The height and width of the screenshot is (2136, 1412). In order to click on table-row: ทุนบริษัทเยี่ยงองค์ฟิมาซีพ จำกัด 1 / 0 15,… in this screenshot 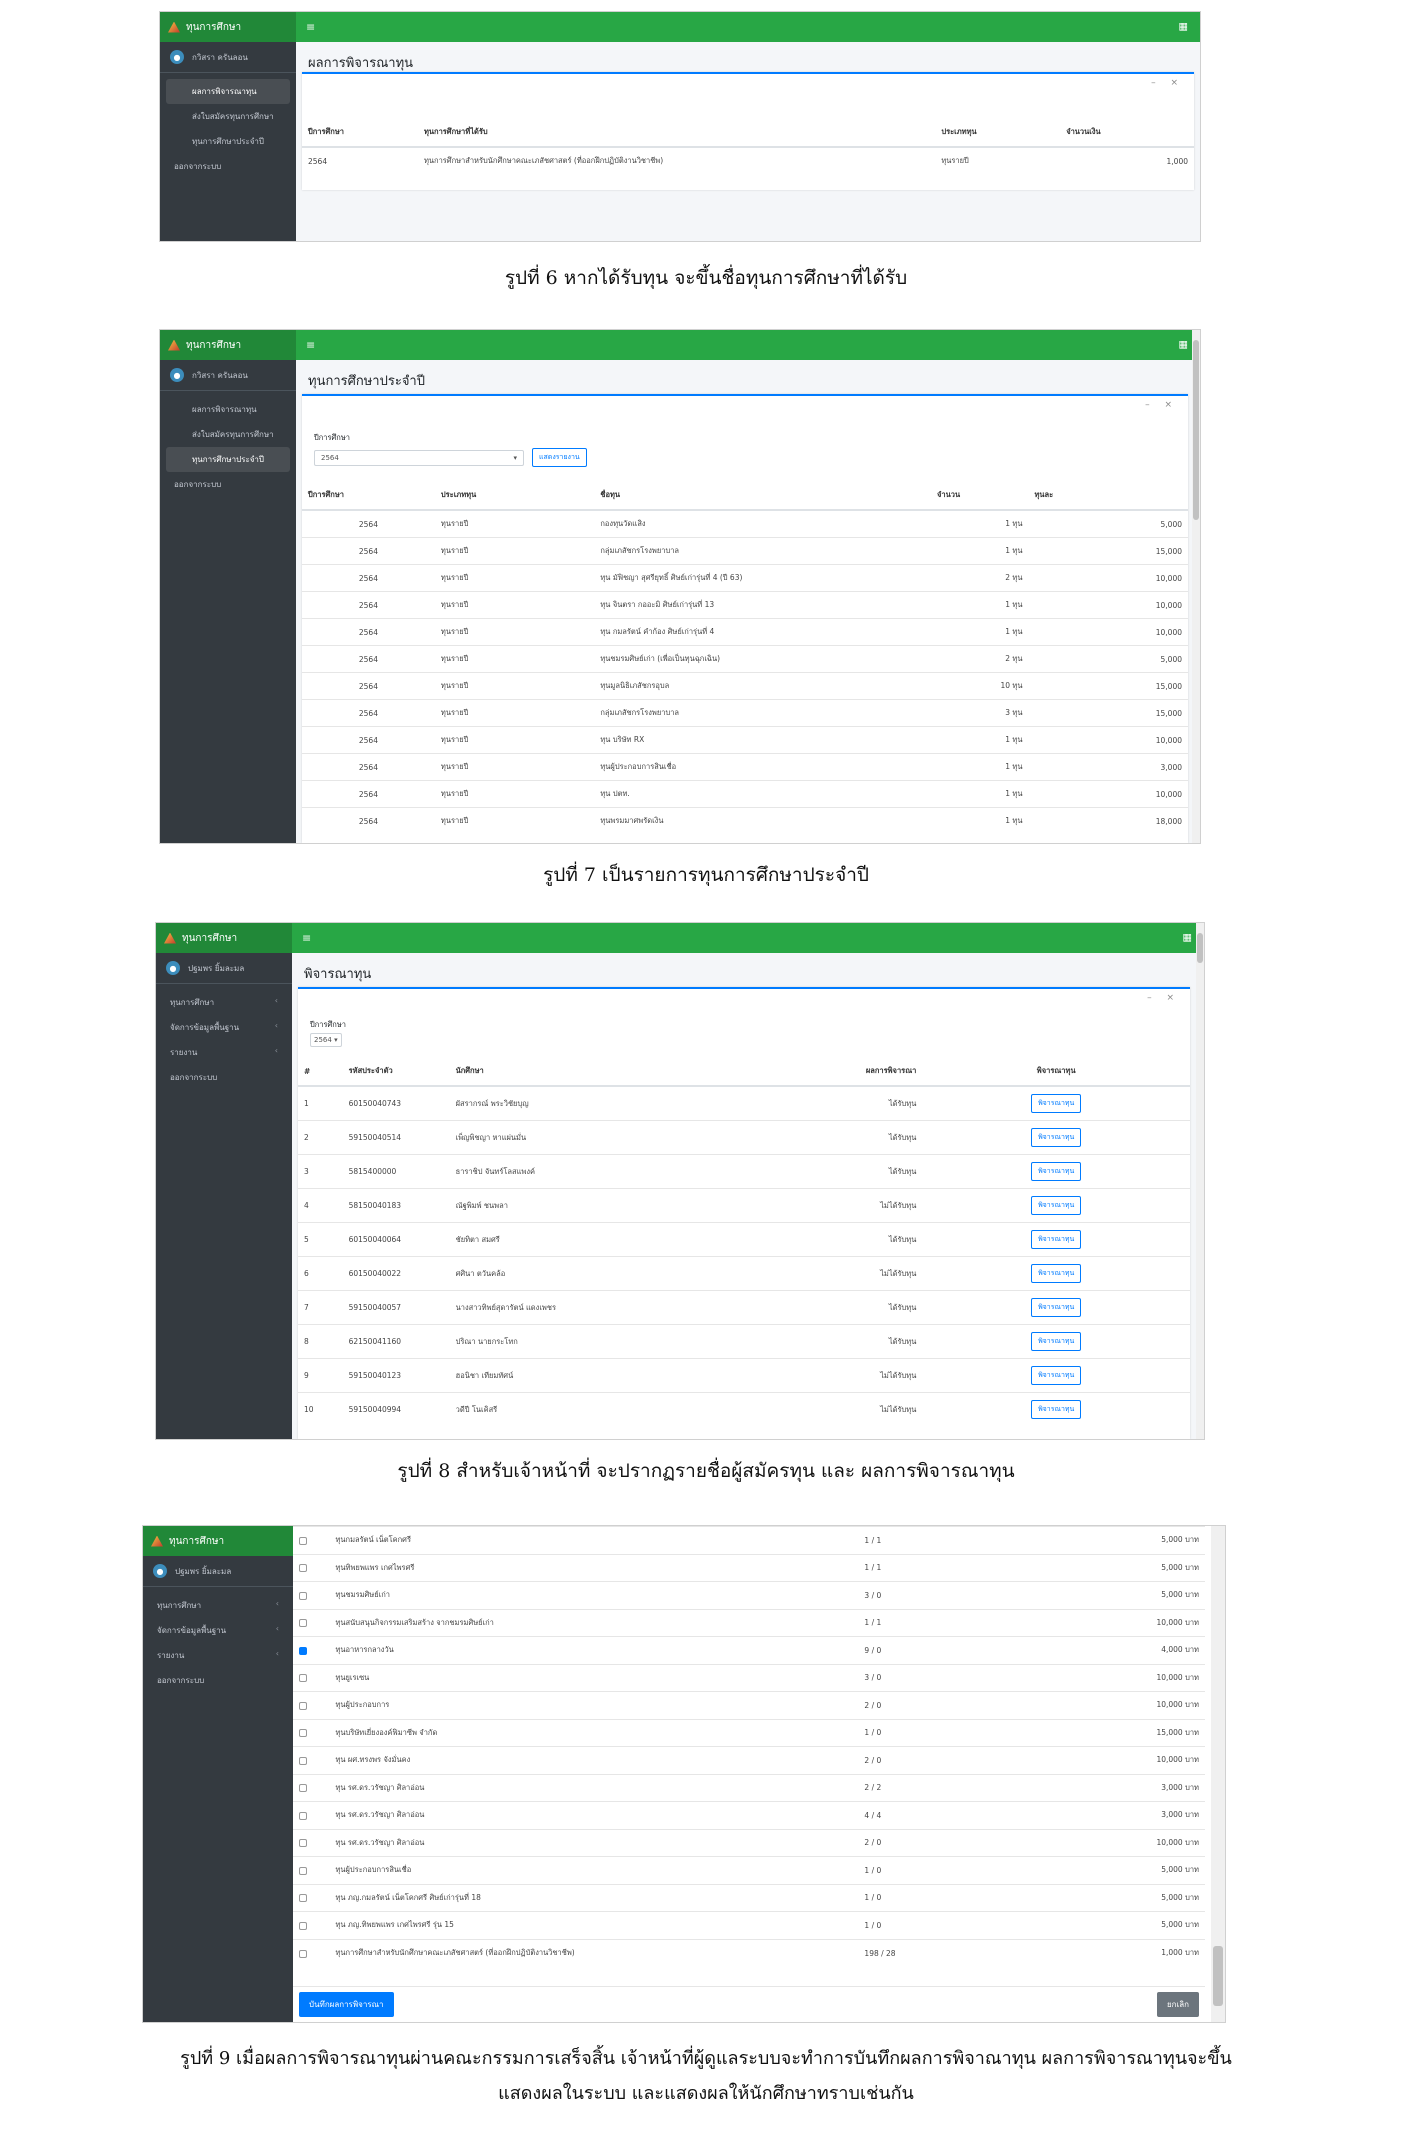, I will do `click(749, 1732)`.